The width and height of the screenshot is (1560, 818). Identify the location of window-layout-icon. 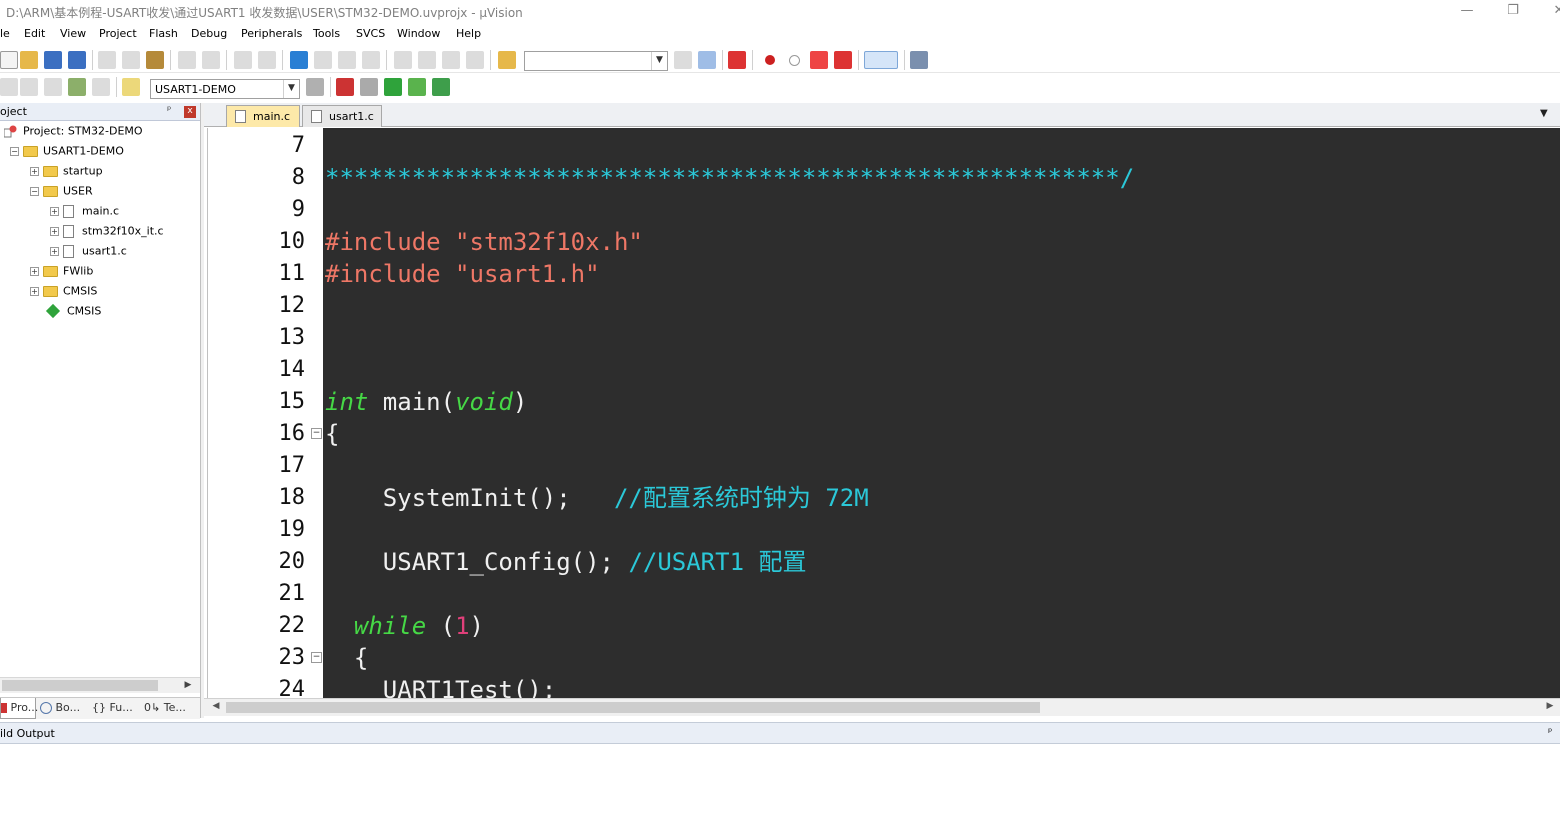
(881, 60).